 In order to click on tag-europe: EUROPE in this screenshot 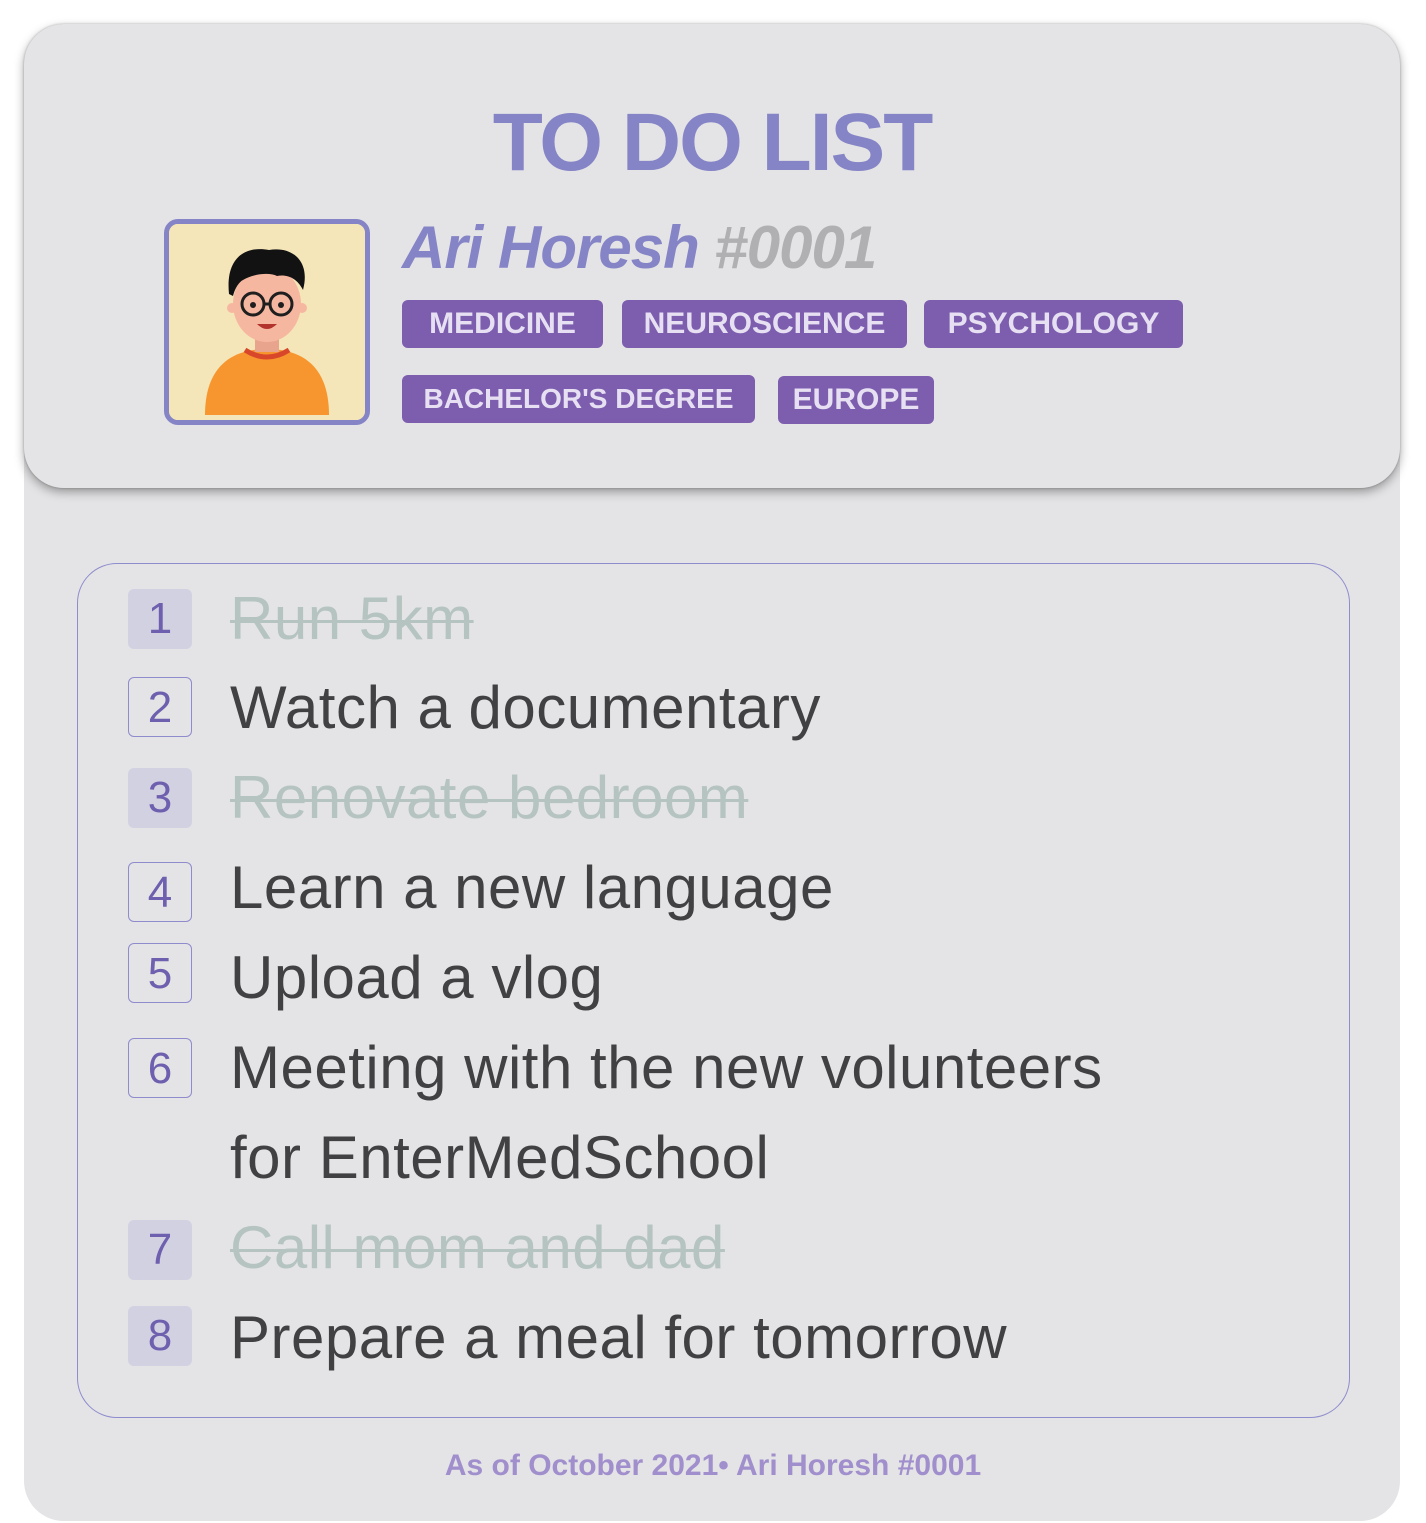, I will do `click(856, 400)`.